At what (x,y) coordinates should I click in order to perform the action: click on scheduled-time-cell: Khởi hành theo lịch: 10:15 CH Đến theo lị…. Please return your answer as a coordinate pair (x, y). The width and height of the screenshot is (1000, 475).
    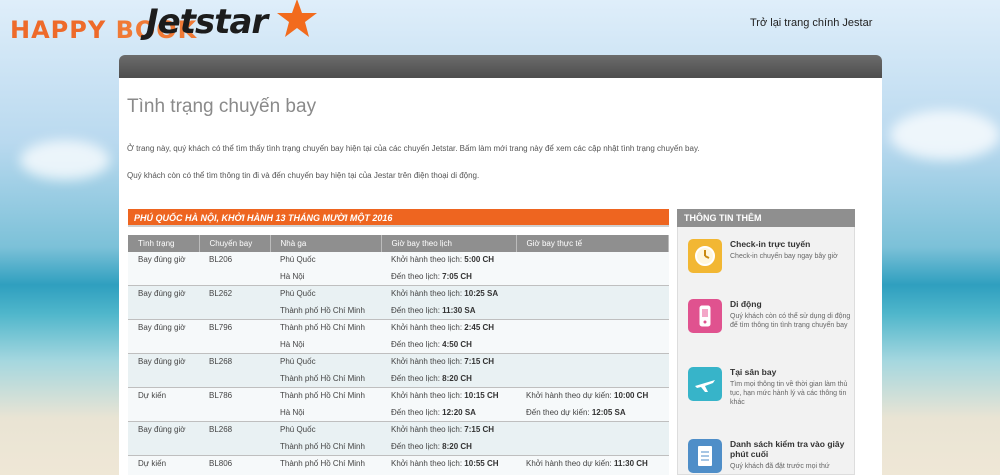
    Looking at the image, I should click on (445, 404).